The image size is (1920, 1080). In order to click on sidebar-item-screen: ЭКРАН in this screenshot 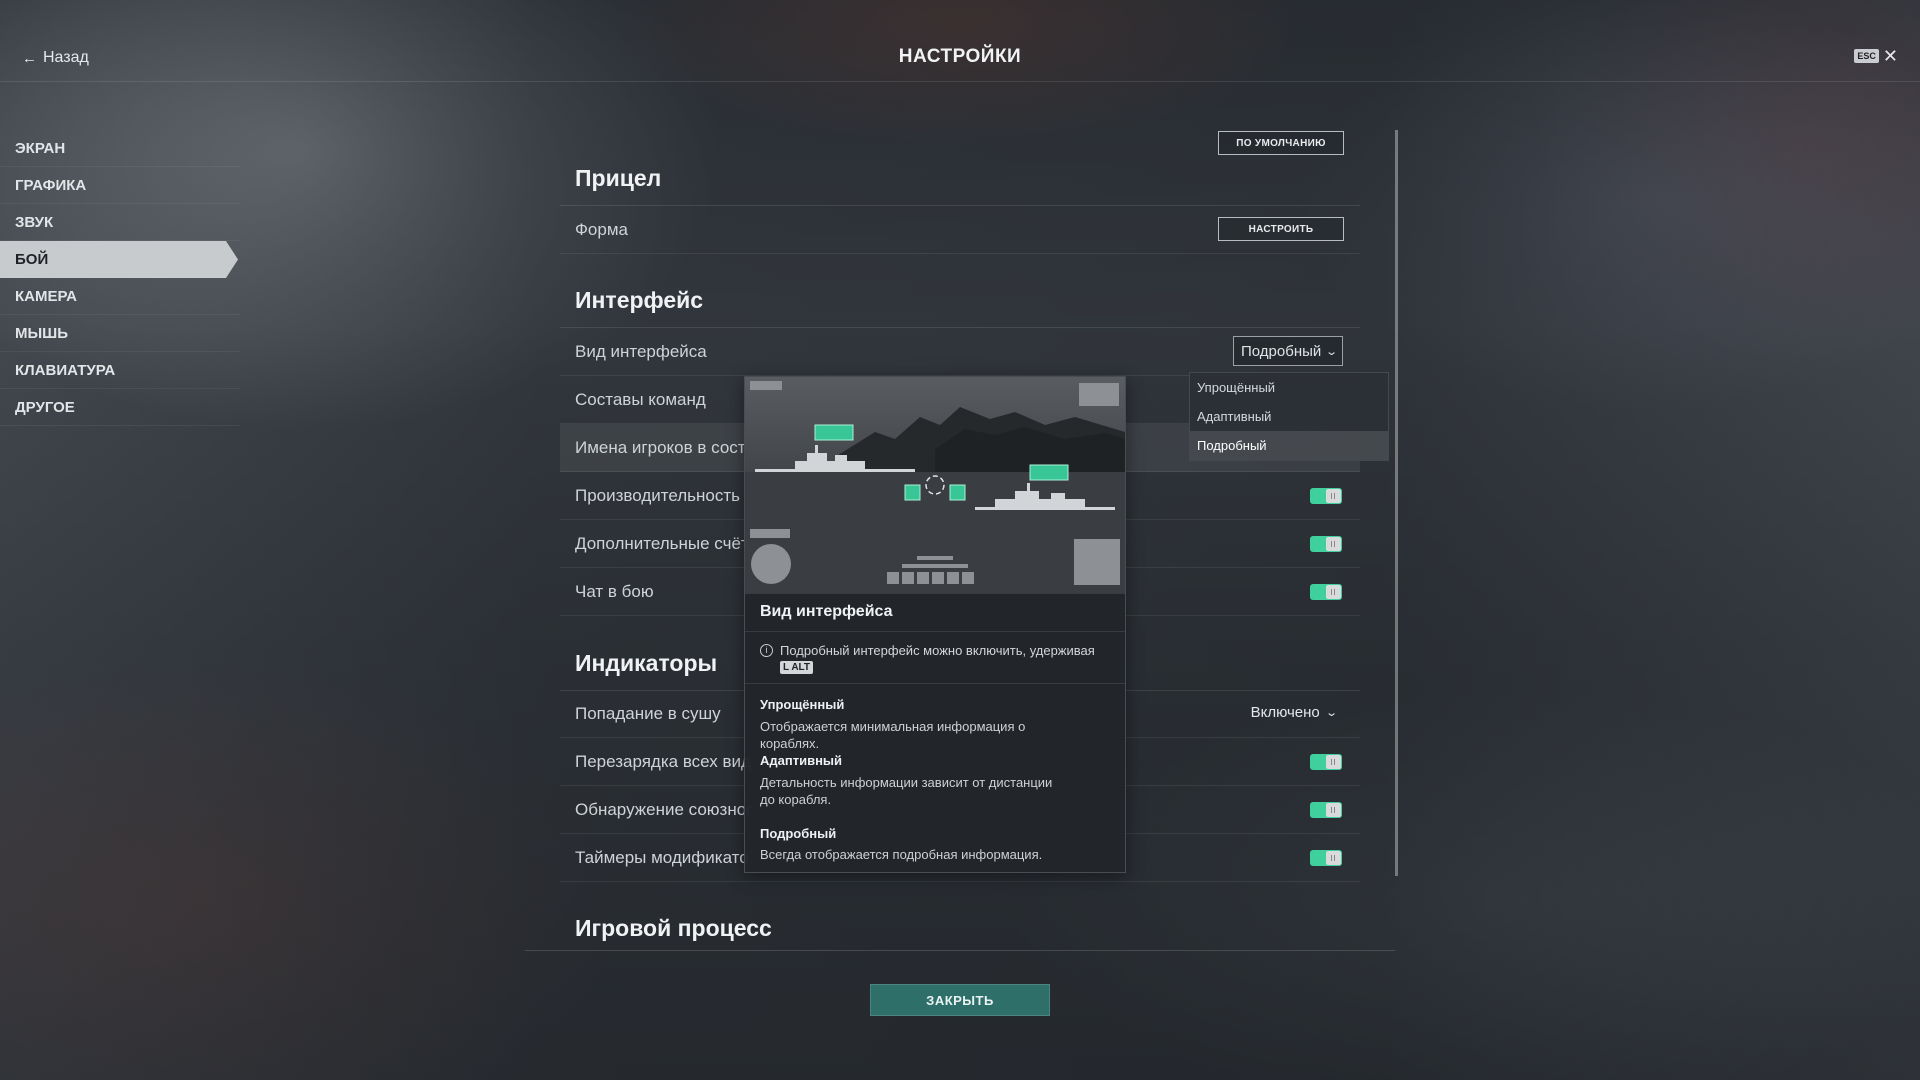, I will do `click(120, 148)`.